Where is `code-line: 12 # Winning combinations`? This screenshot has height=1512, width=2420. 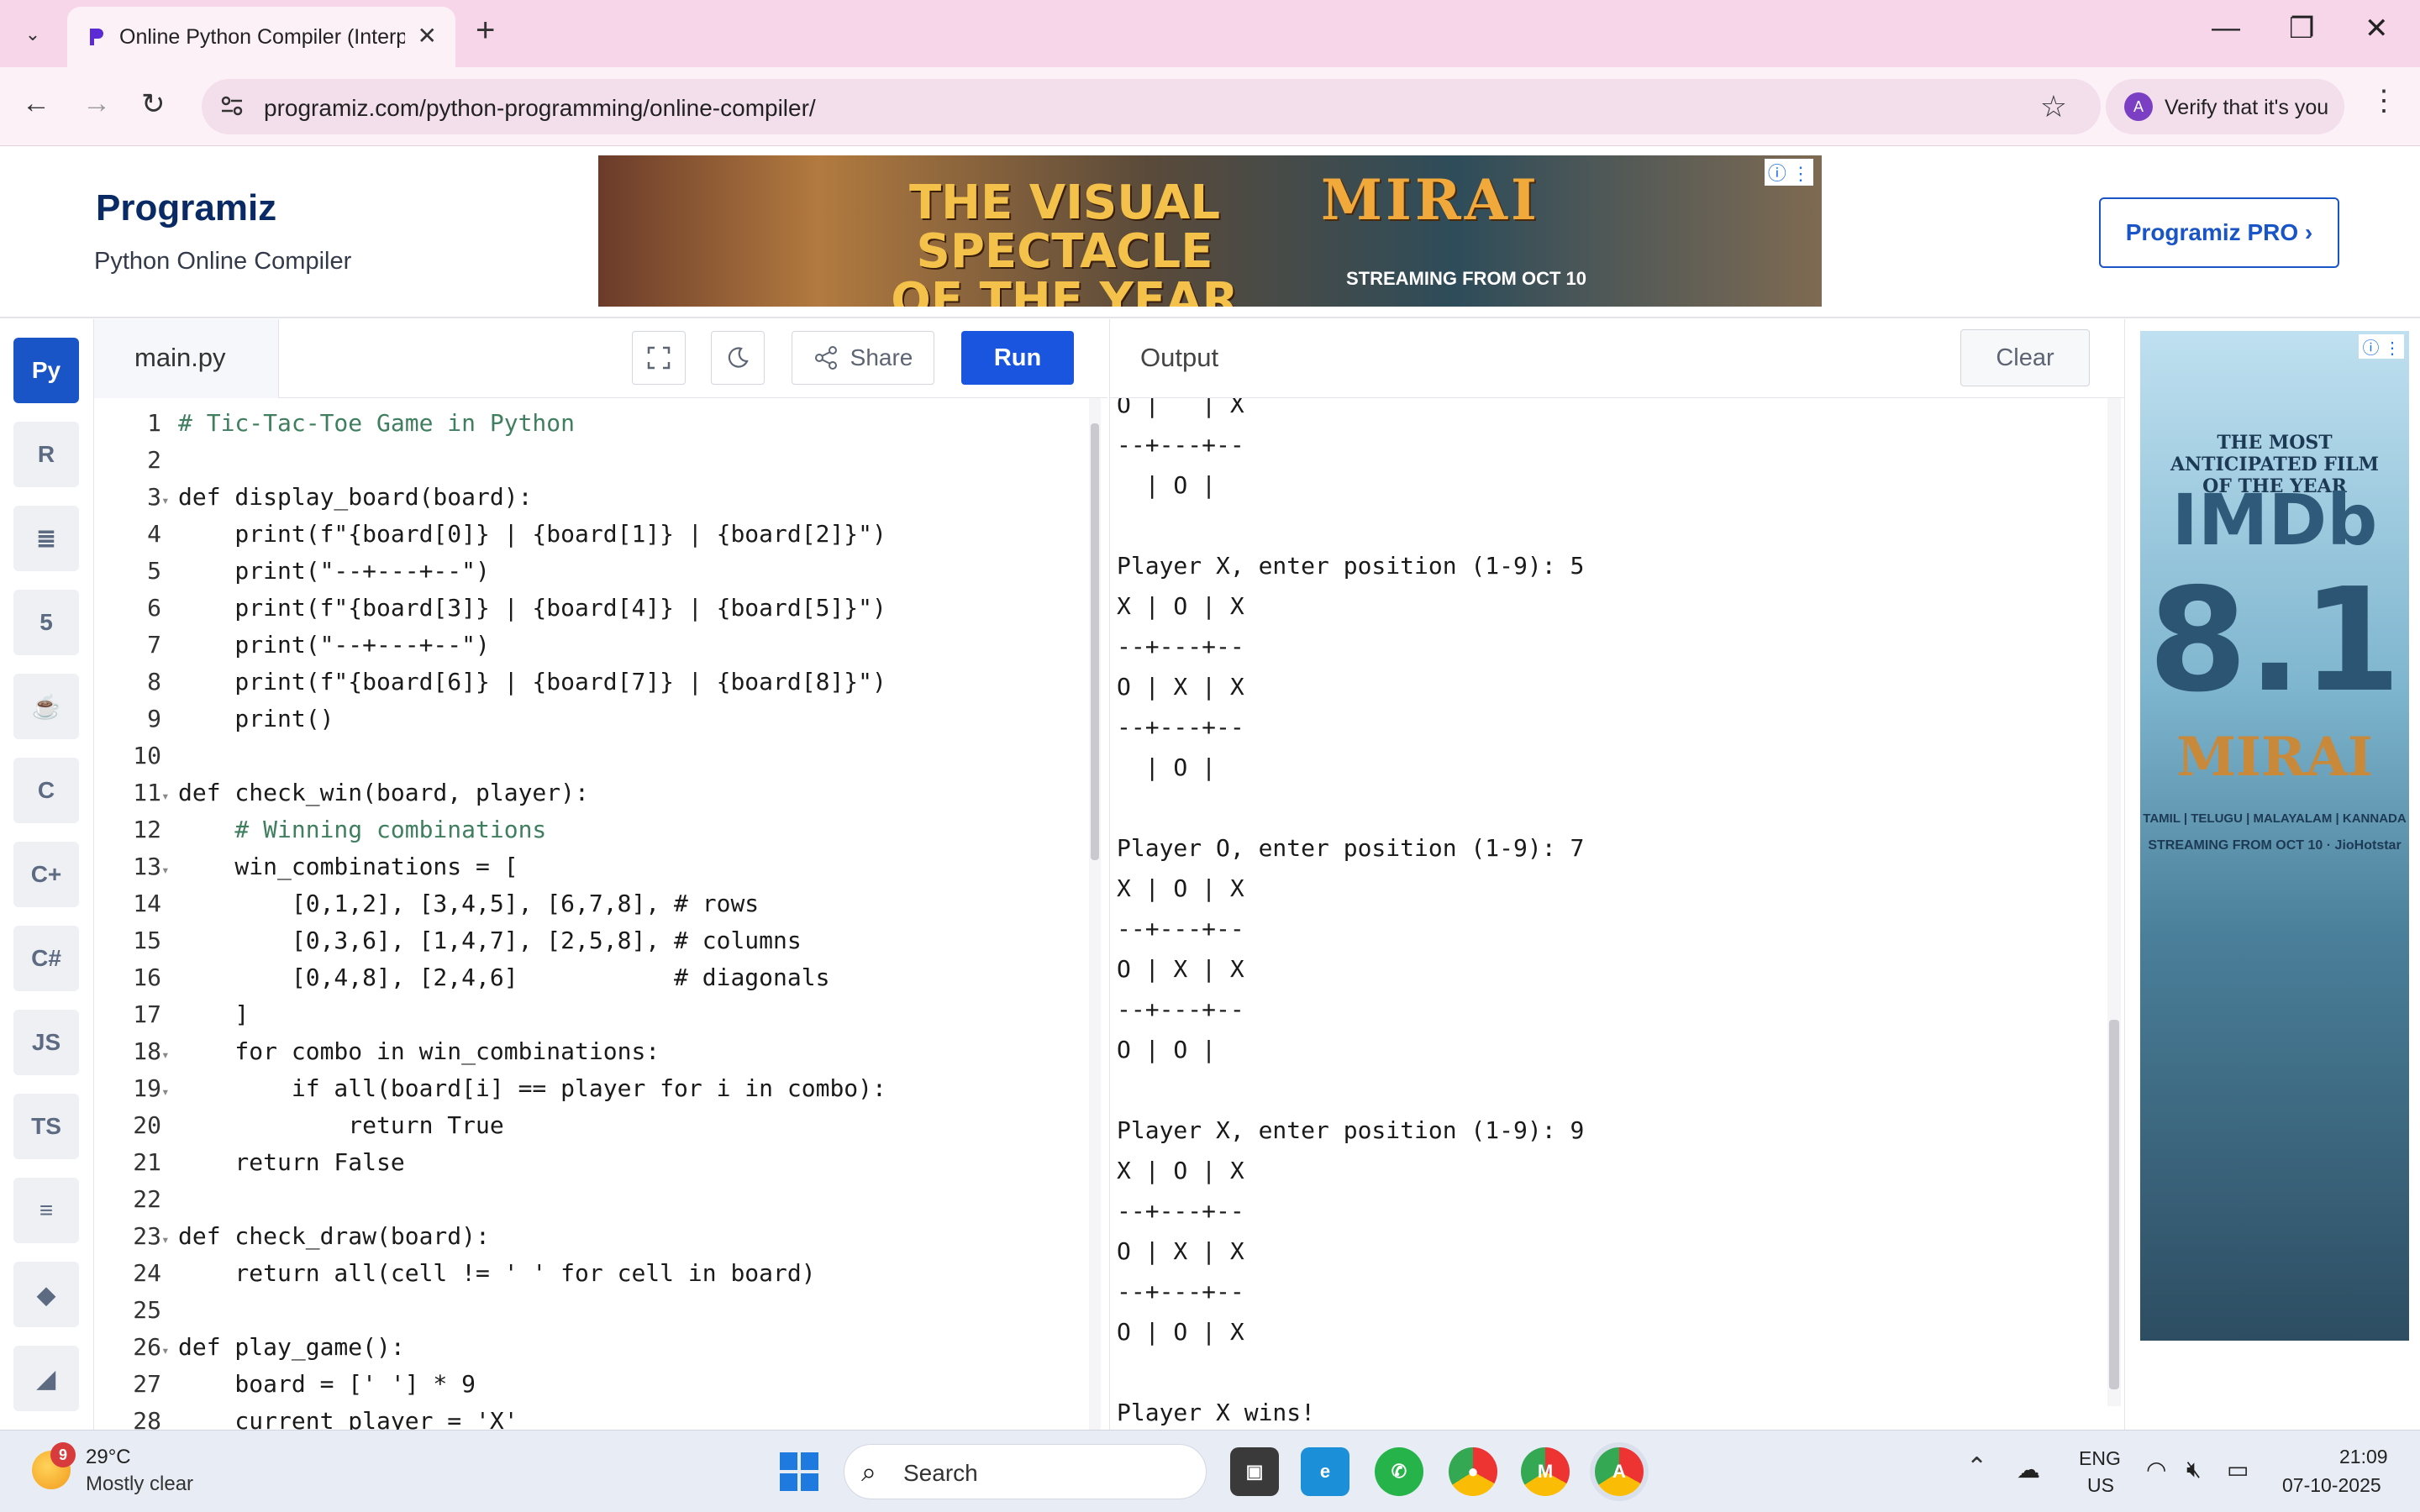
code-line: 12 # Winning combinations is located at coordinates (594, 829).